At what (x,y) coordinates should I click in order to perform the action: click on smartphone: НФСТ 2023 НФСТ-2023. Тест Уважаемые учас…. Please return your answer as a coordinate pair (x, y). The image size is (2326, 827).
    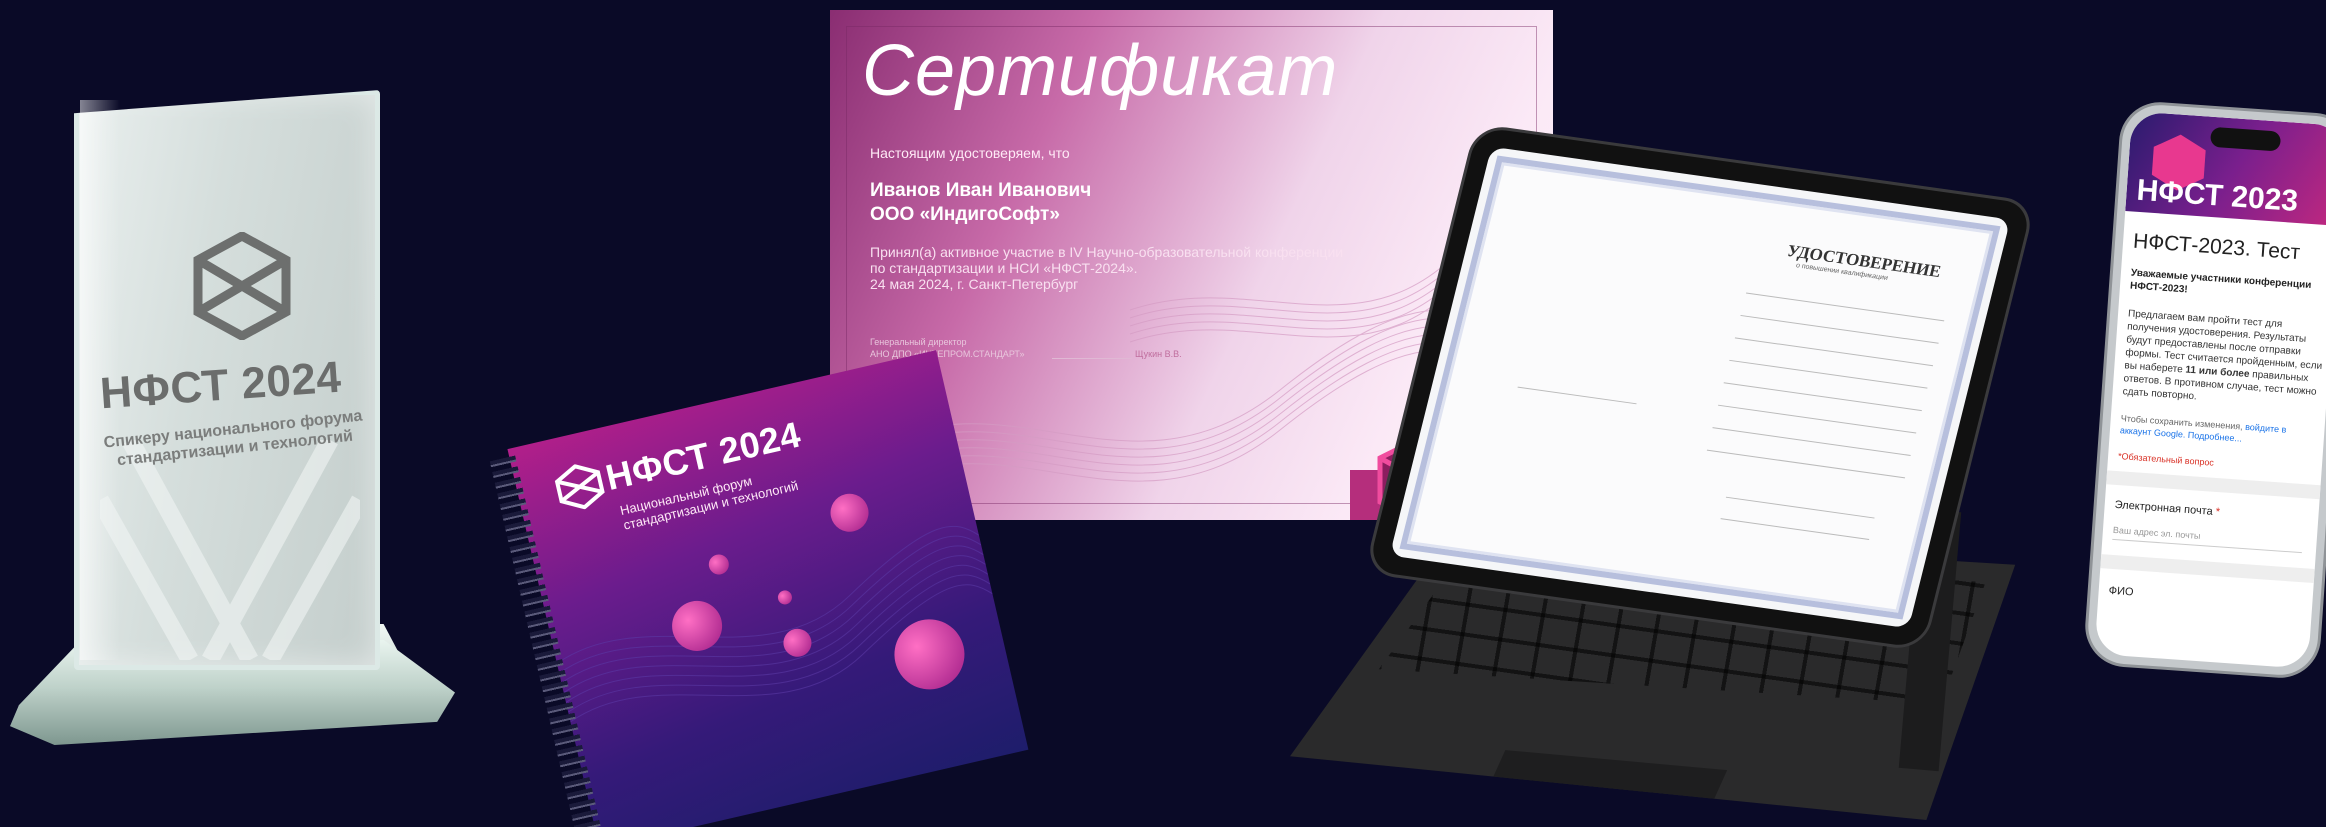
    Looking at the image, I should click on (2205, 390).